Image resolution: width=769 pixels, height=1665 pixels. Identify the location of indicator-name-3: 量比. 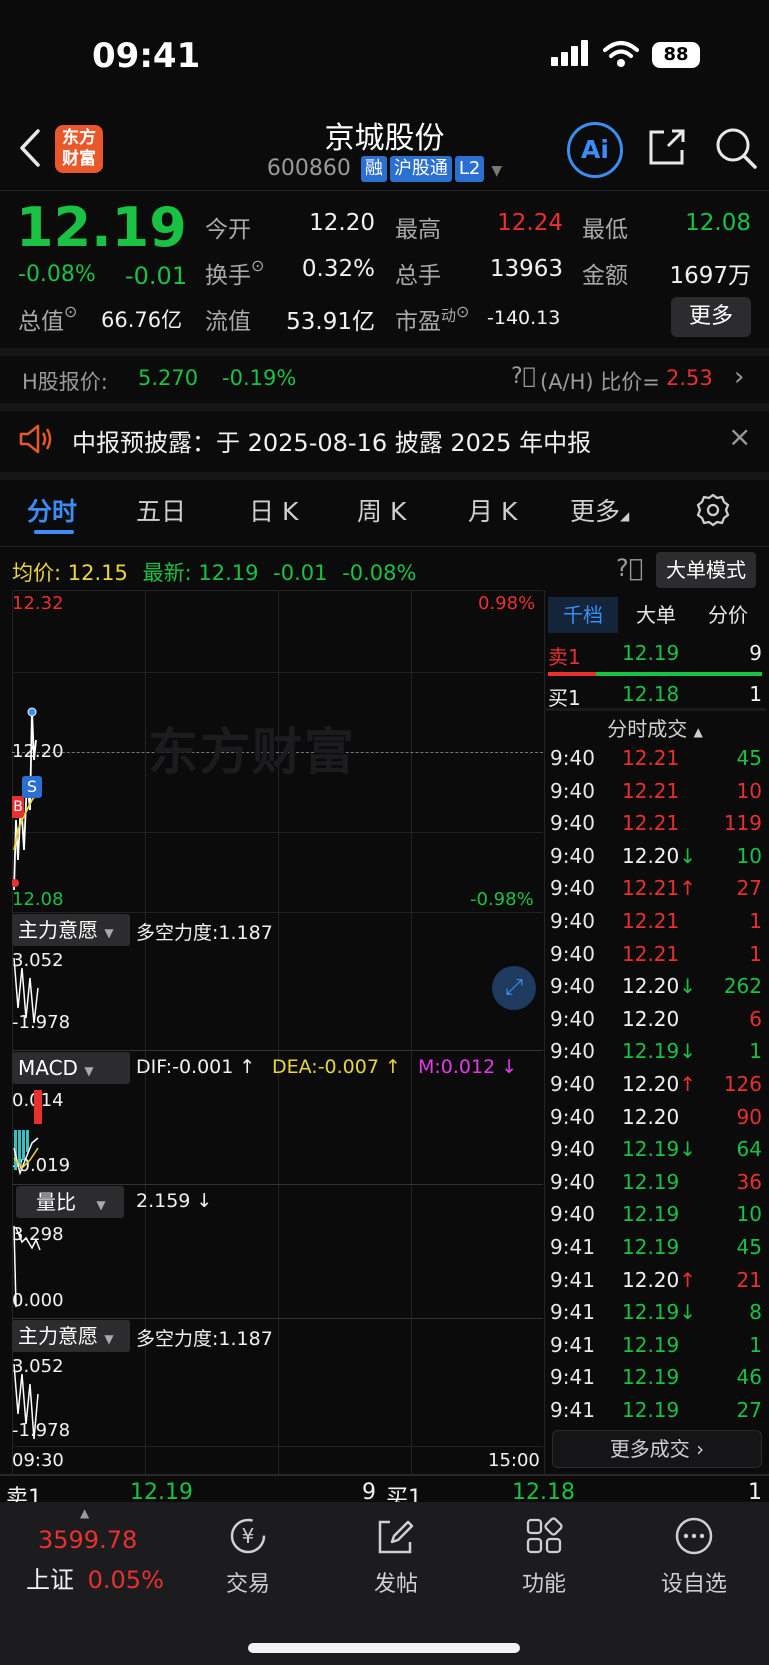
(56, 1202).